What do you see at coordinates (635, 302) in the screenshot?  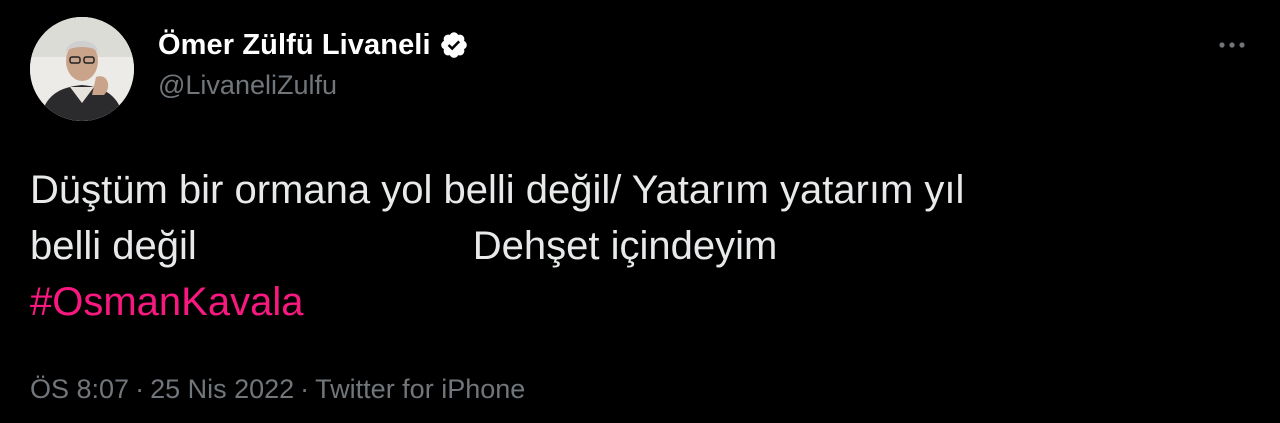 I see `tweet-text-line-3: #OsmanKavala` at bounding box center [635, 302].